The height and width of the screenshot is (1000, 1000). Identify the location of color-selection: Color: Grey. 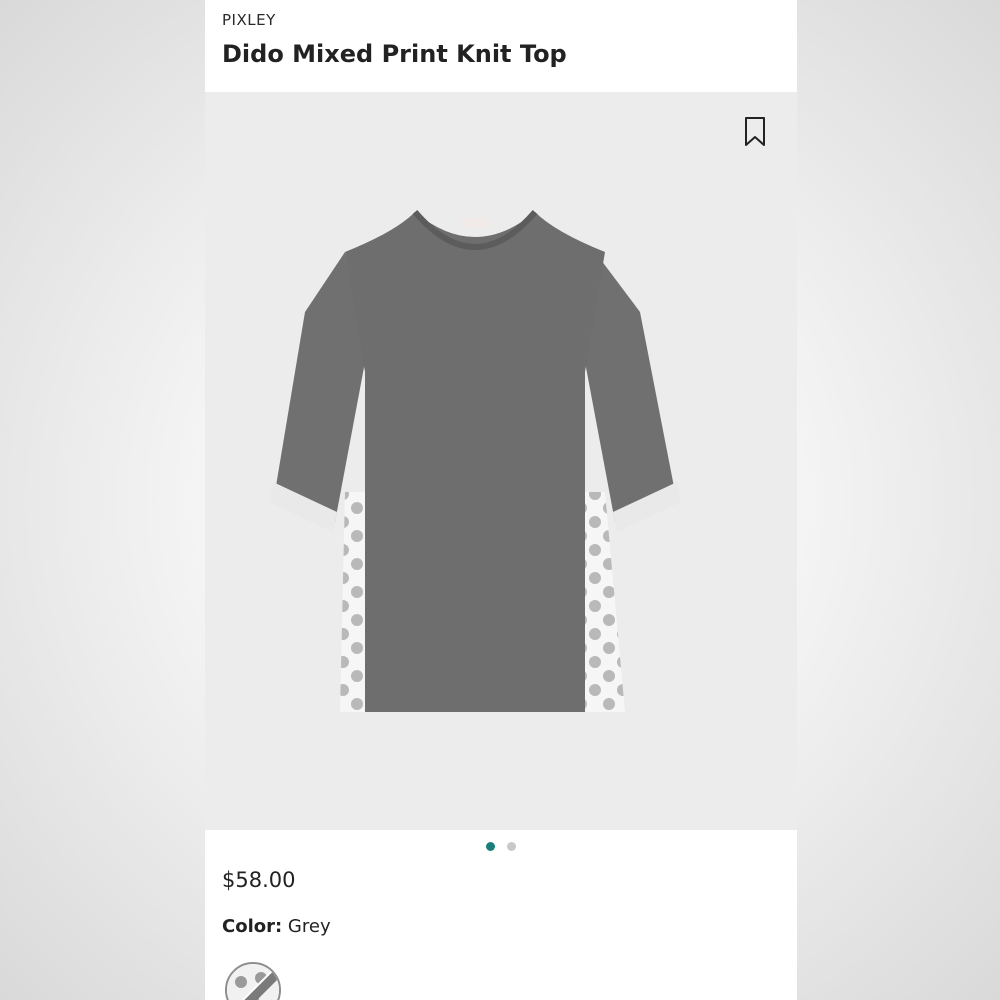
(276, 926).